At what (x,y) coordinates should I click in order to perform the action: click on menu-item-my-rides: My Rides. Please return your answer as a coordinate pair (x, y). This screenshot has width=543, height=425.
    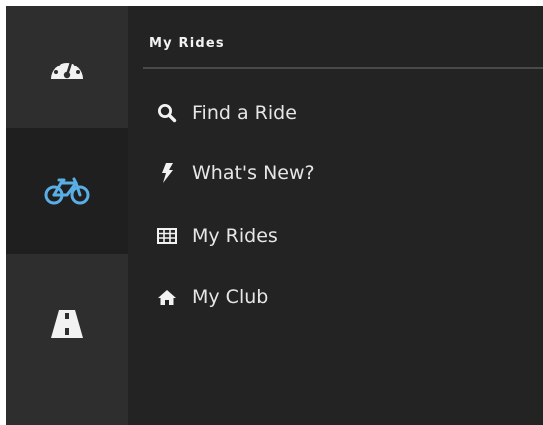
    Looking at the image, I should click on (217, 236).